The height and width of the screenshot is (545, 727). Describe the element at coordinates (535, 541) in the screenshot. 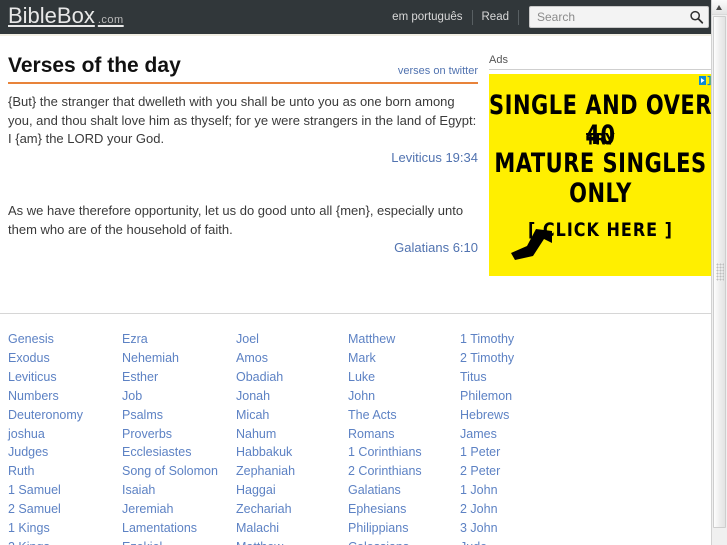

I see `book-link: Jude` at that location.